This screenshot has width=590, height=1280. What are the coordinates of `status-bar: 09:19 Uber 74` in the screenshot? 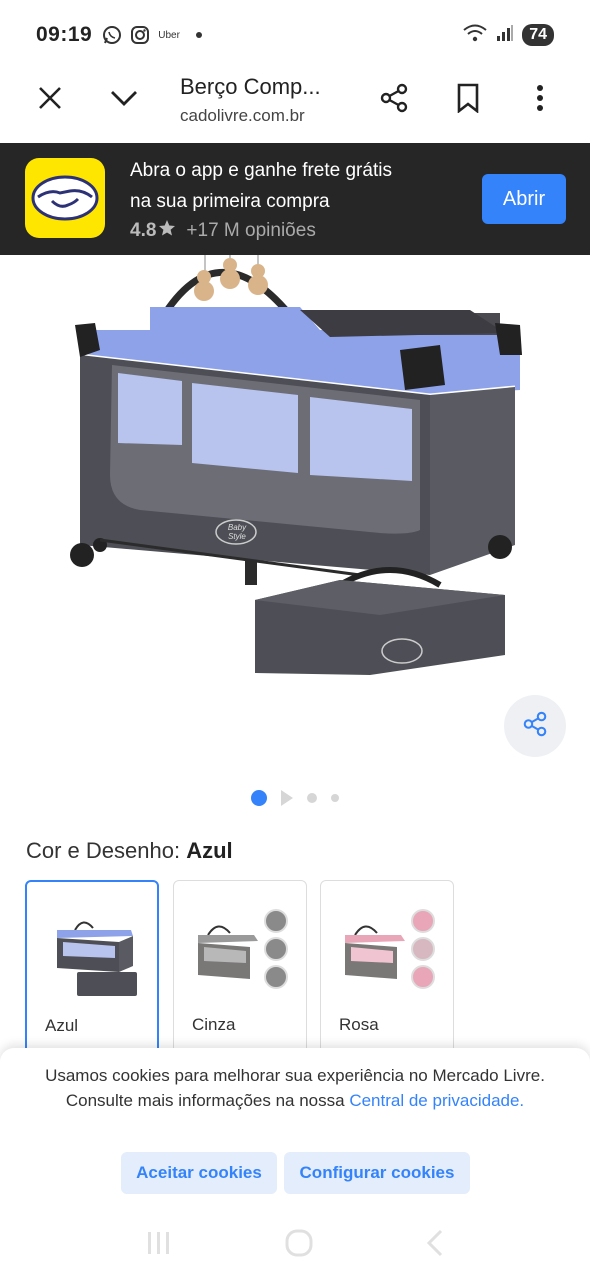 It's located at (295, 35).